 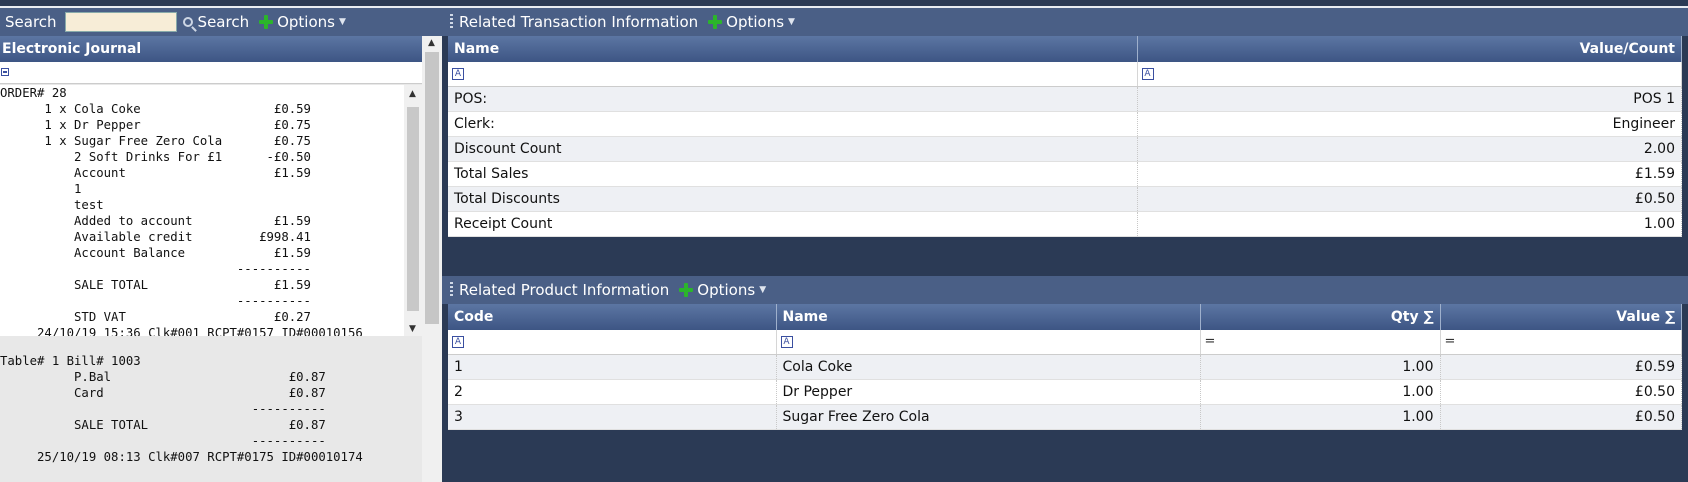 I want to click on row-name: Dr Pepper, so click(x=988, y=392).